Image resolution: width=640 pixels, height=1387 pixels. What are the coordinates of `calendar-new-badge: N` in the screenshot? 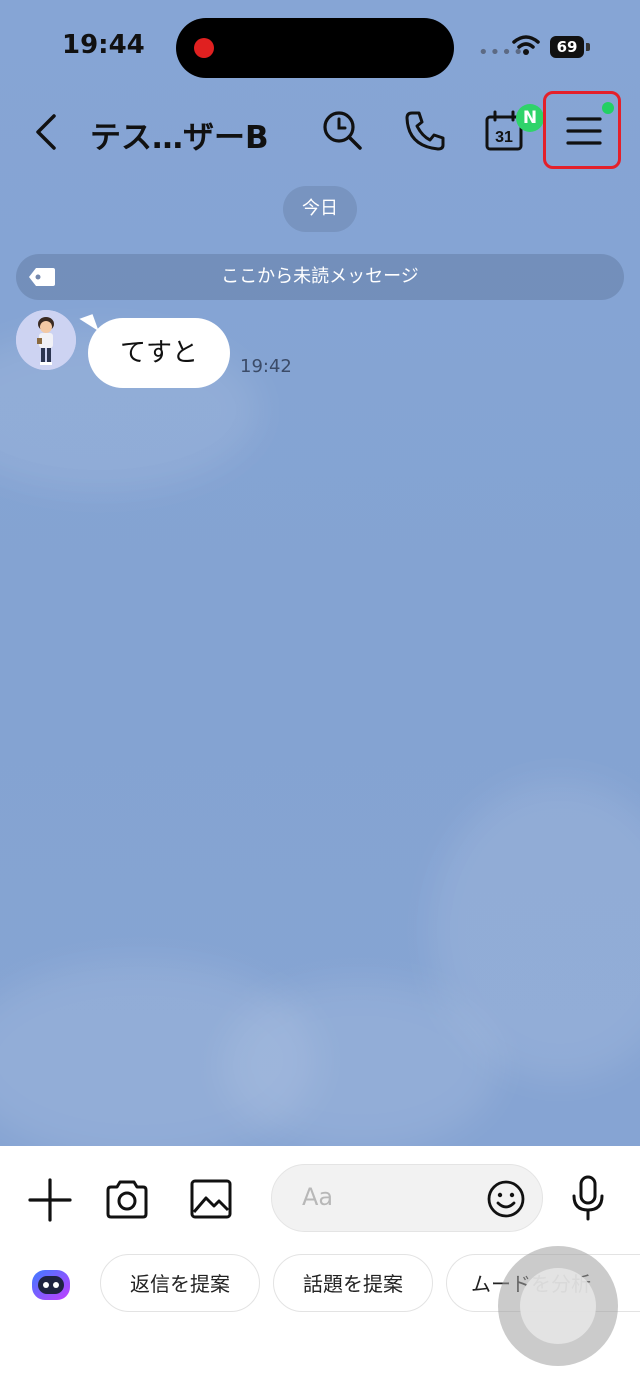 It's located at (530, 118).